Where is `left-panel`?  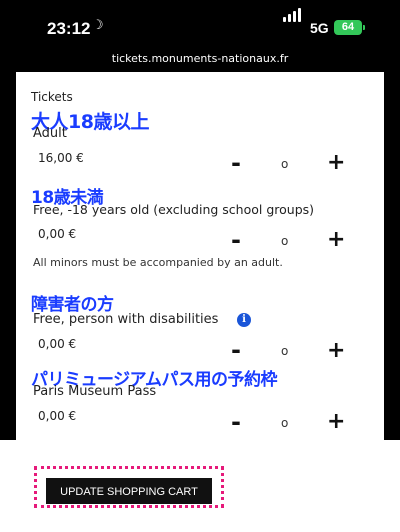 left-panel is located at coordinates (8, 486).